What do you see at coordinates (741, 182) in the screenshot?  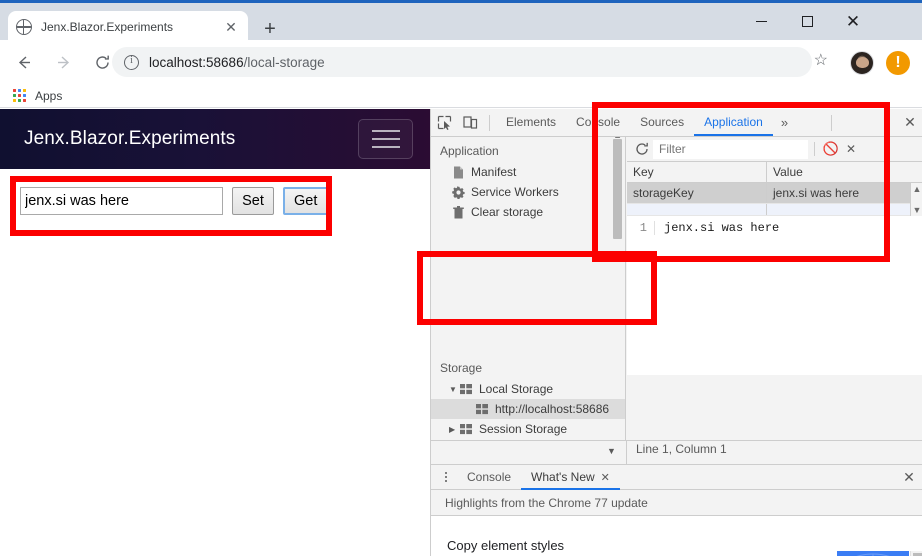 I see `annotation-storage-values` at bounding box center [741, 182].